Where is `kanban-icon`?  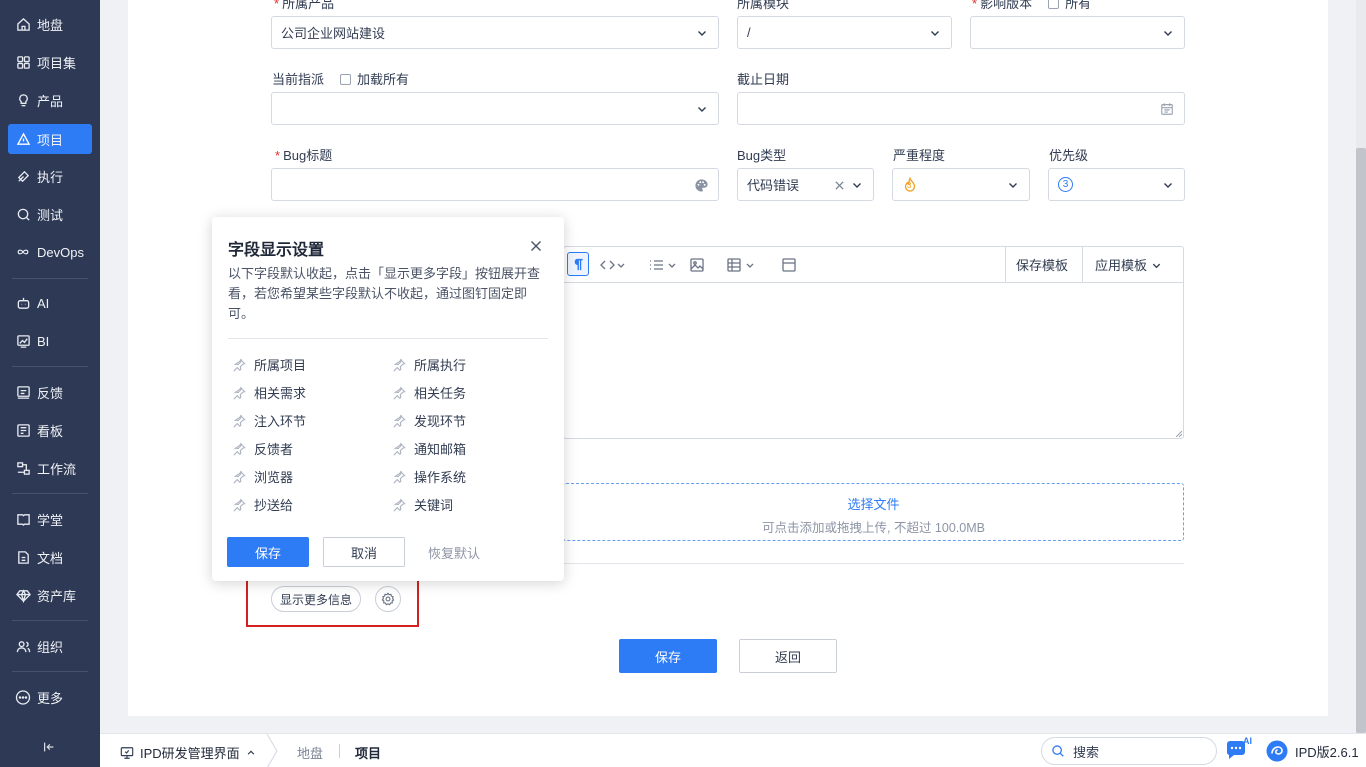 kanban-icon is located at coordinates (23, 430).